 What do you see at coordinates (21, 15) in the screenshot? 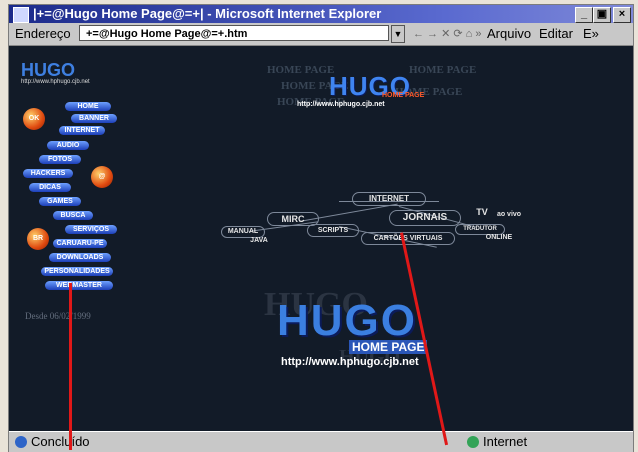
I see `ie-page-icon` at bounding box center [21, 15].